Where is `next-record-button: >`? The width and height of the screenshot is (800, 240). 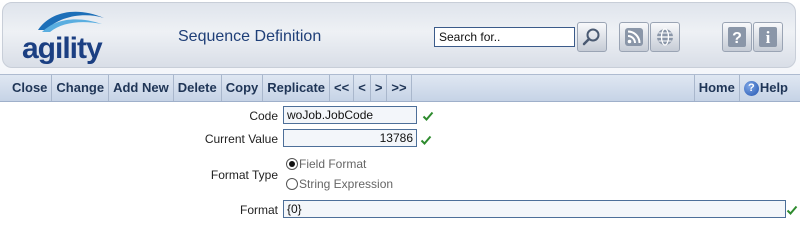
next-record-button: > is located at coordinates (379, 88).